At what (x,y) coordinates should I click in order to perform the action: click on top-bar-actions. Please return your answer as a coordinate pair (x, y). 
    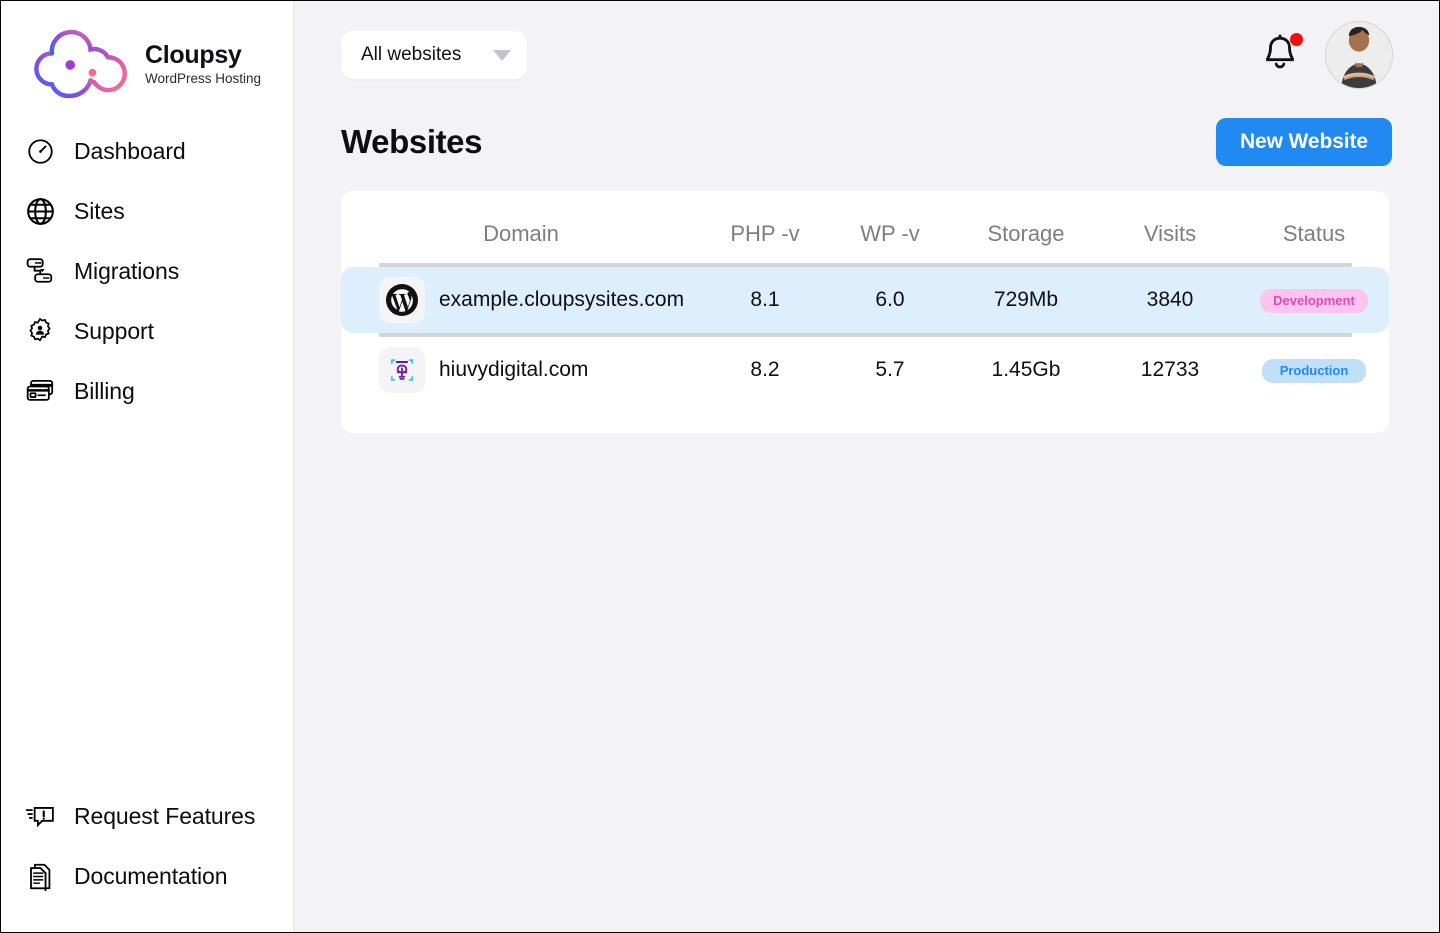
    Looking at the image, I should click on (1327, 55).